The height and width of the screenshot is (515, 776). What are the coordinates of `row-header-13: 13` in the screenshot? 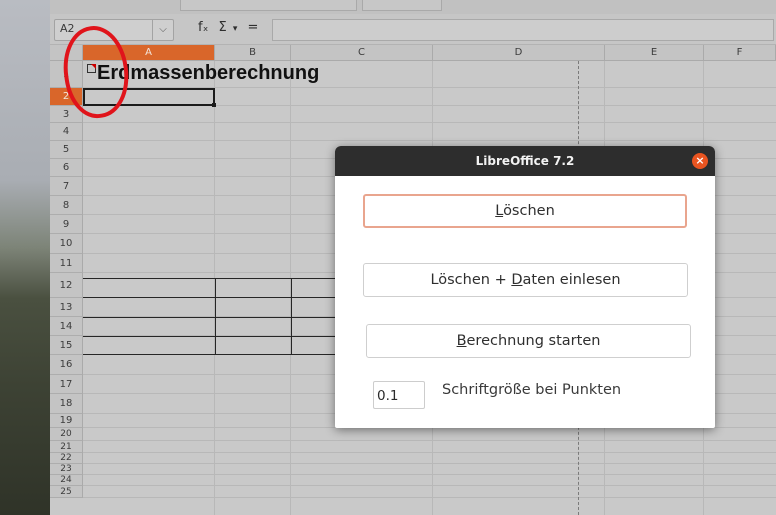 It's located at (66, 307).